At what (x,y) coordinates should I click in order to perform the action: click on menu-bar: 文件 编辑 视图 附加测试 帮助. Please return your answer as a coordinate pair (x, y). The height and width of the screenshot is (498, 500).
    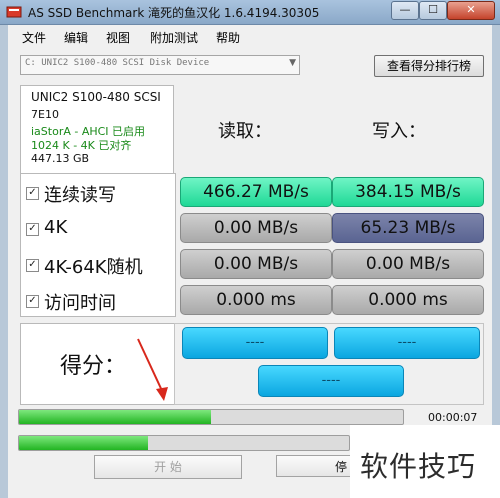
    Looking at the image, I should click on (250, 36).